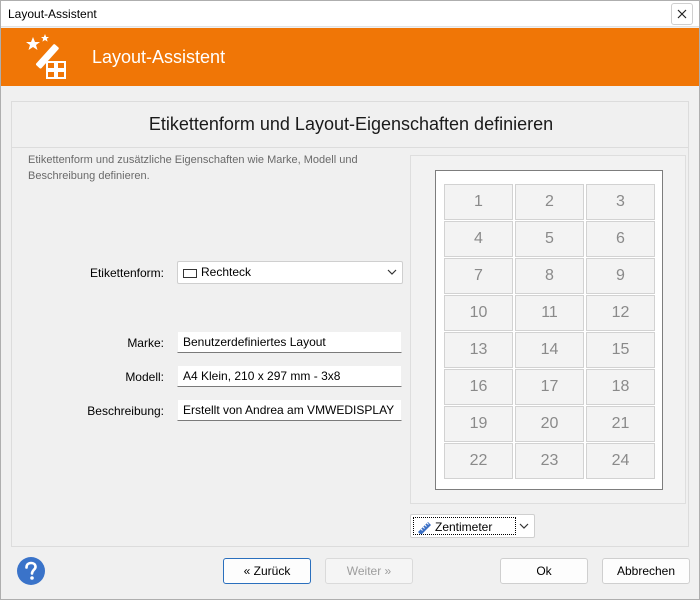  What do you see at coordinates (478, 202) in the screenshot?
I see `label-cell: 1` at bounding box center [478, 202].